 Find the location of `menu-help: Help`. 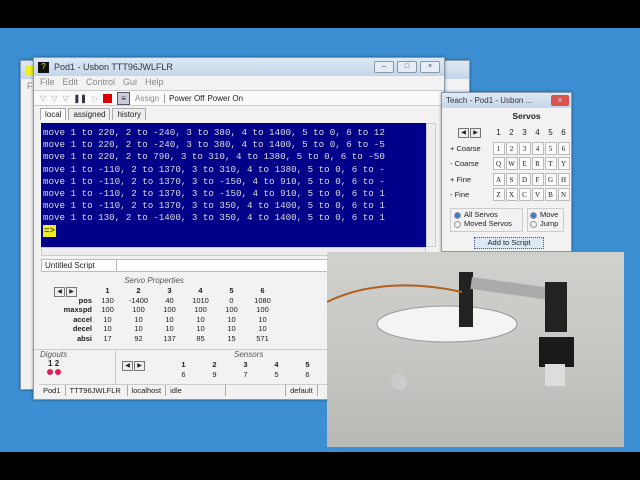

menu-help: Help is located at coordinates (154, 83).